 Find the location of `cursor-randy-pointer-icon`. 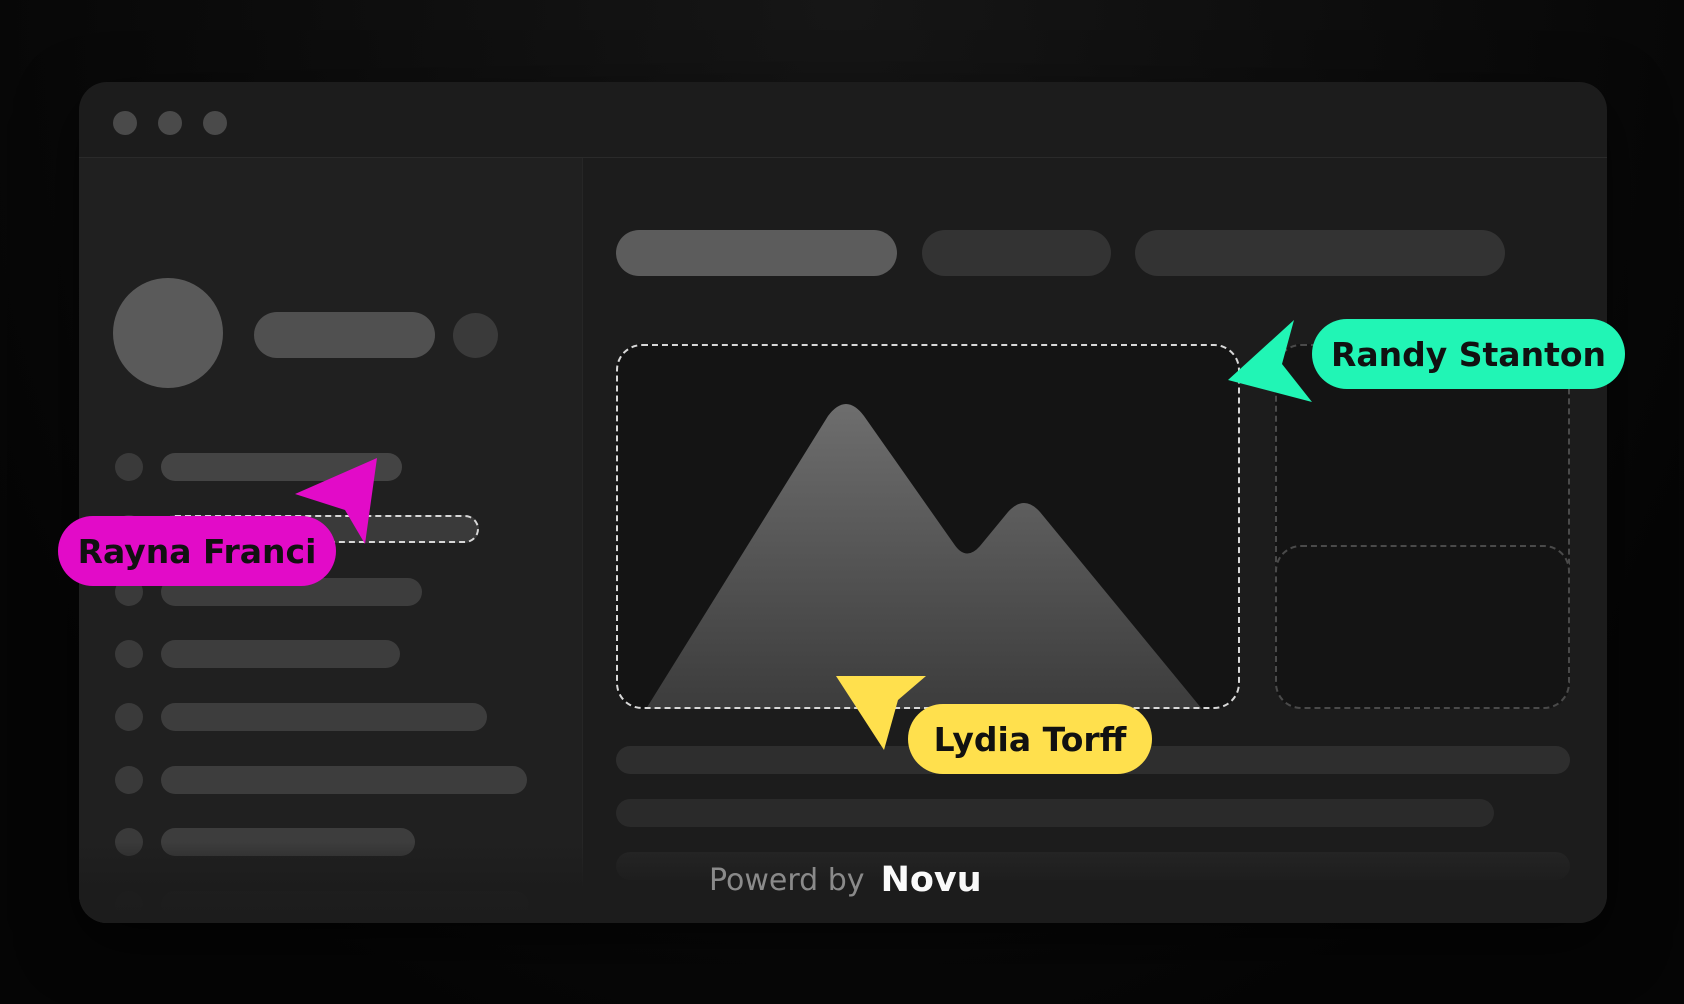

cursor-randy-pointer-icon is located at coordinates (1270, 361).